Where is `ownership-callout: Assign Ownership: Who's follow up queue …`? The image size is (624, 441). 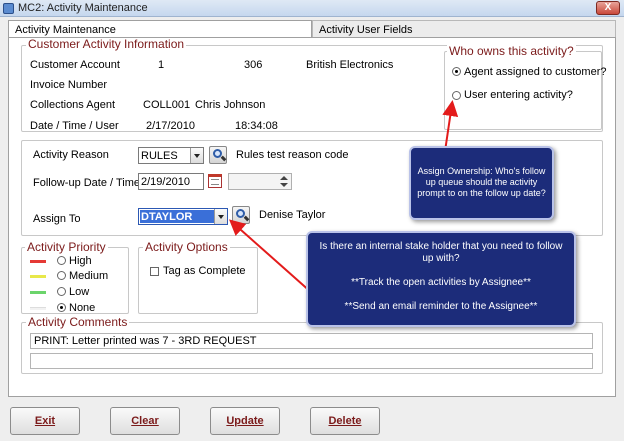
ownership-callout: Assign Ownership: Who's follow up queue … is located at coordinates (481, 183).